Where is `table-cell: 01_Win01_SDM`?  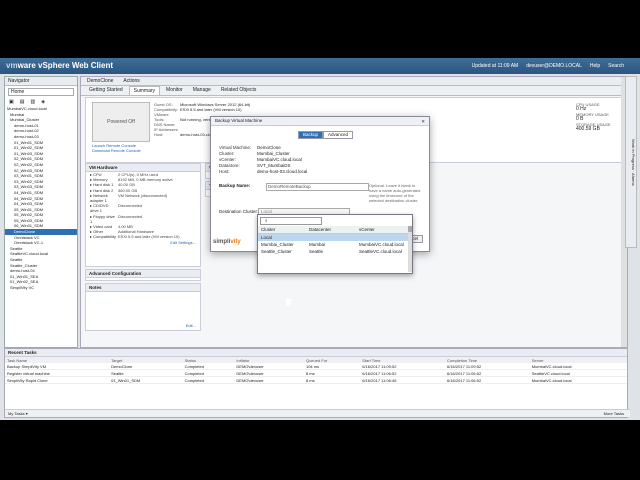 table-cell: 01_Win01_SDM is located at coordinates (146, 380).